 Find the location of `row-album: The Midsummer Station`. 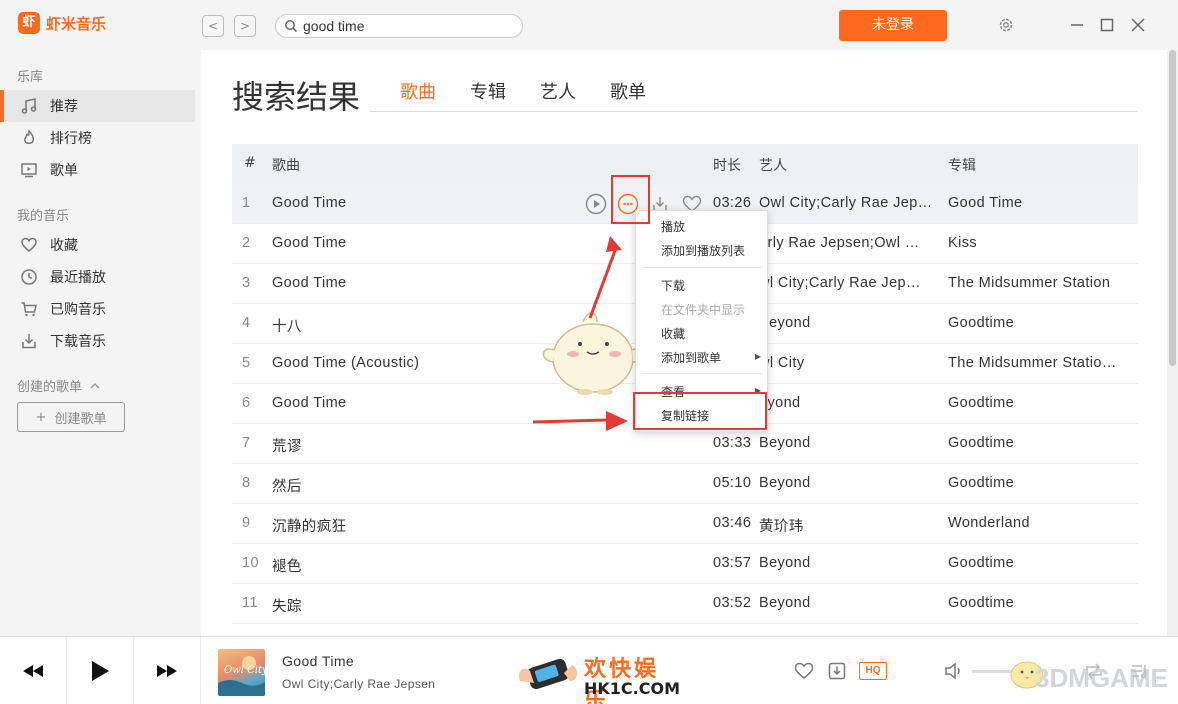

row-album: The Midsummer Station is located at coordinates (1039, 283).